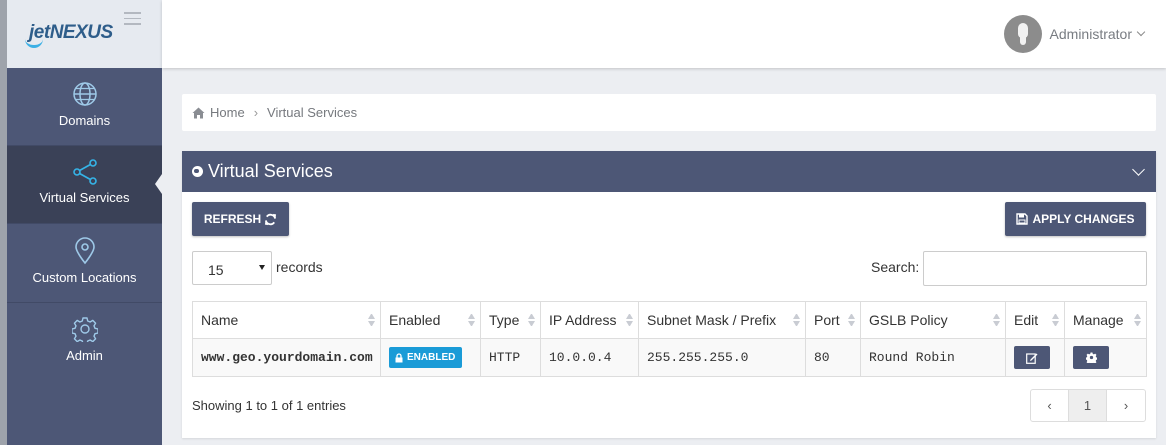 Image resolution: width=1166 pixels, height=445 pixels. I want to click on pagination-next-button: ›, so click(1126, 405).